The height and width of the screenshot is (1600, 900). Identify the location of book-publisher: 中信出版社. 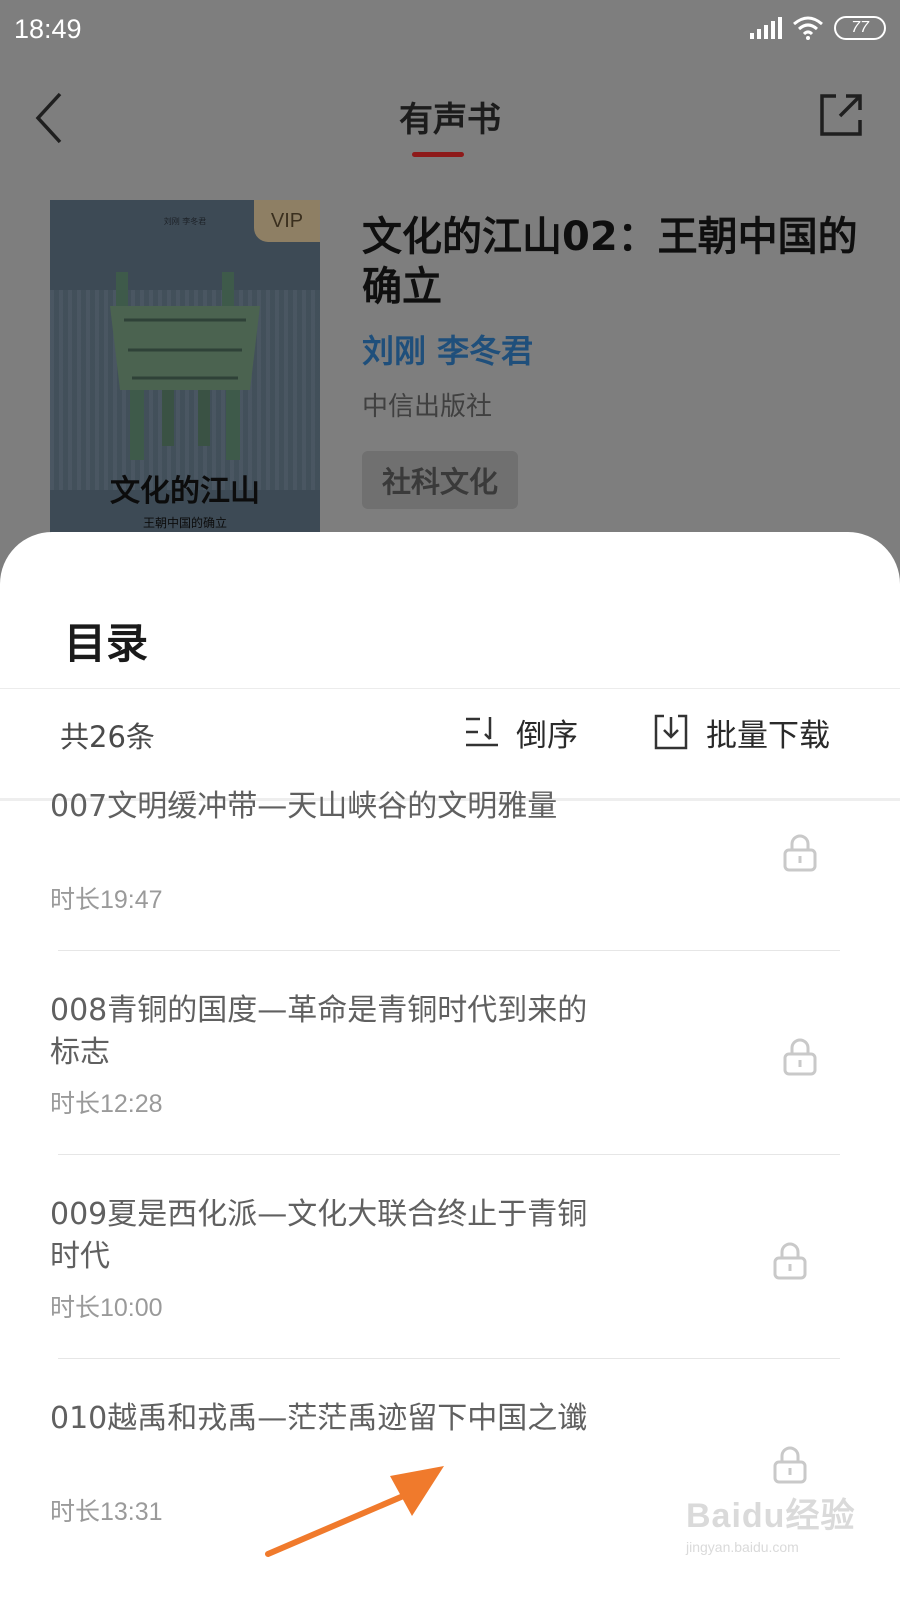
(427, 407).